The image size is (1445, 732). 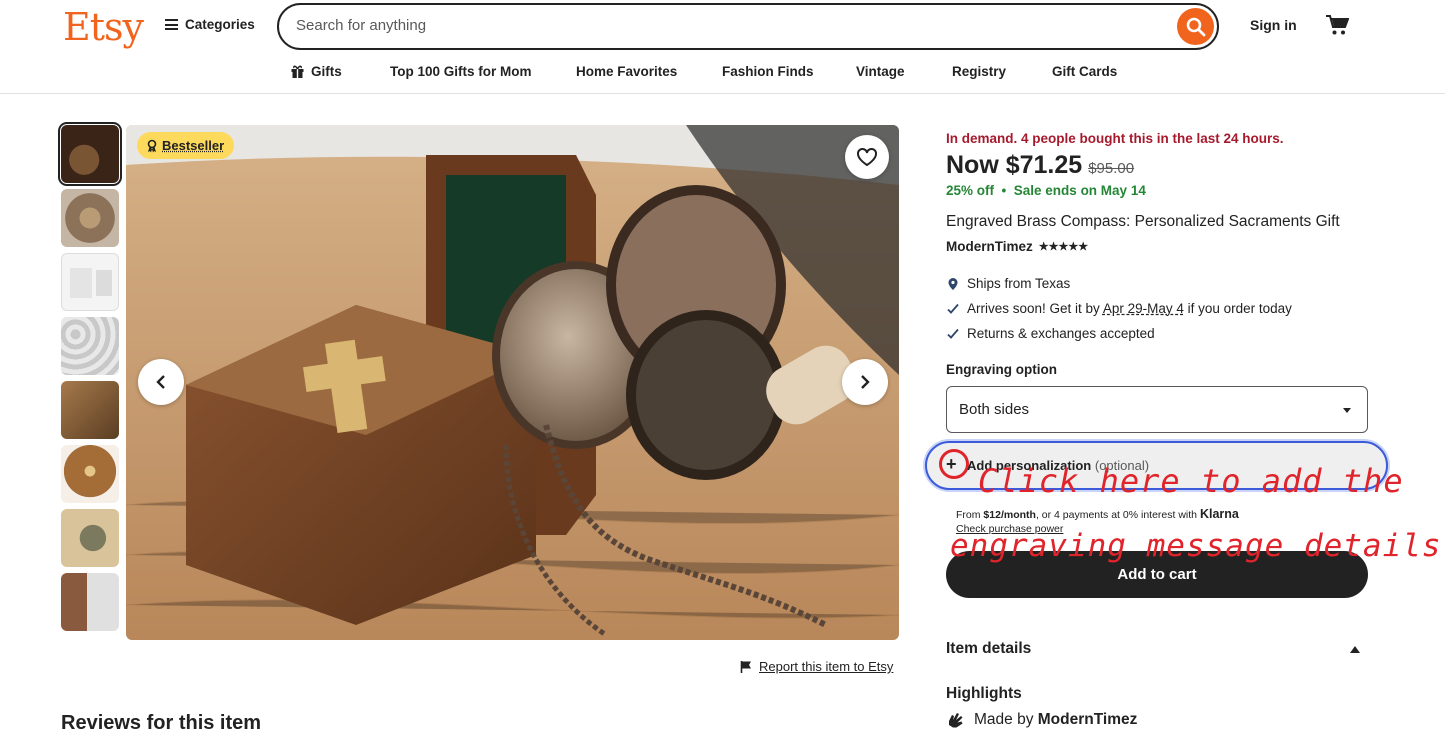 I want to click on nav-item-fashion-finds: Fashion Finds, so click(x=768, y=71).